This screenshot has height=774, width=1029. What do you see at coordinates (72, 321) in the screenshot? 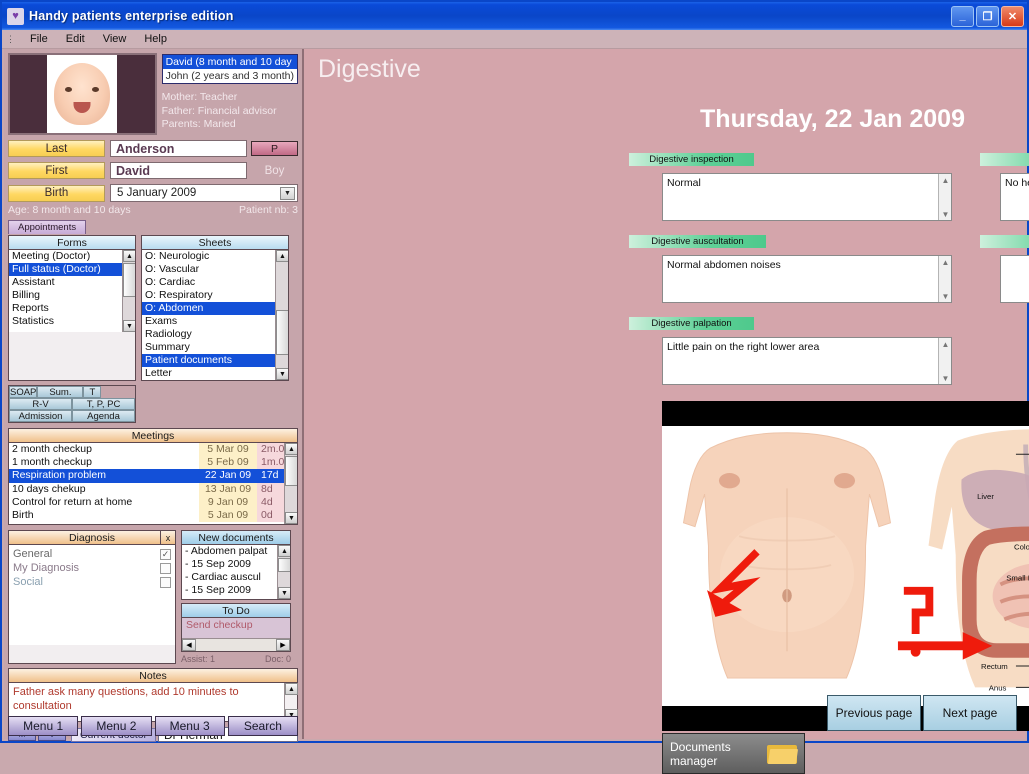
I see `forms-item-statistics: Statistics` at bounding box center [72, 321].